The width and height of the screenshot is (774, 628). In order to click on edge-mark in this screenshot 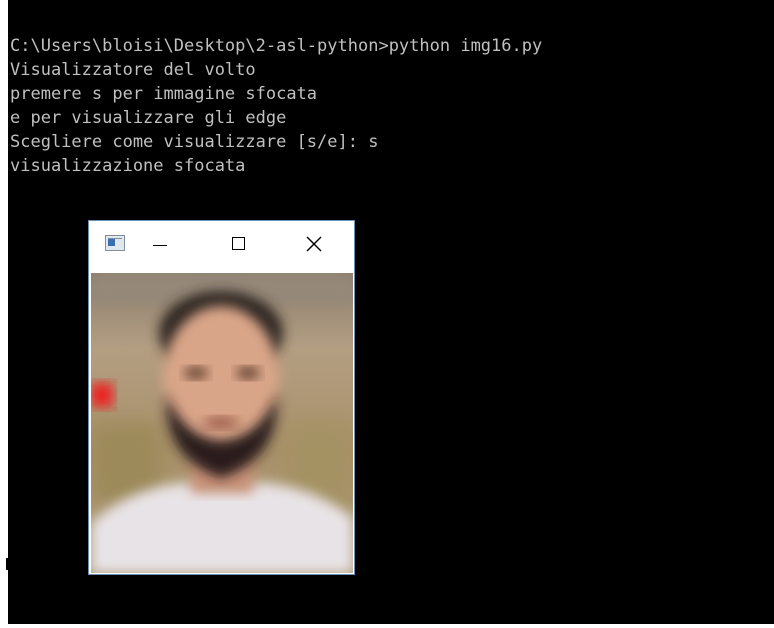, I will do `click(7, 564)`.